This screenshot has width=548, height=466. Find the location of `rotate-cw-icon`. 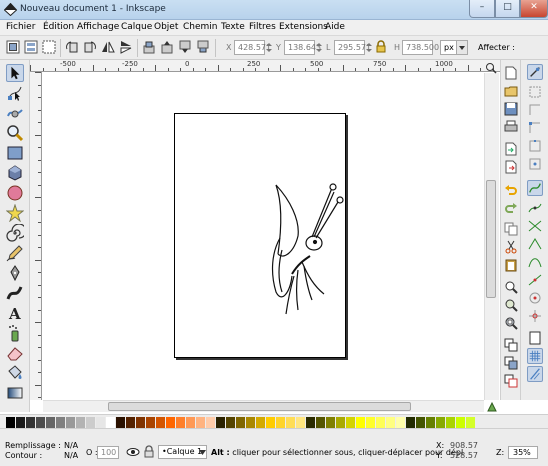

rotate-cw-icon is located at coordinates (90, 47).